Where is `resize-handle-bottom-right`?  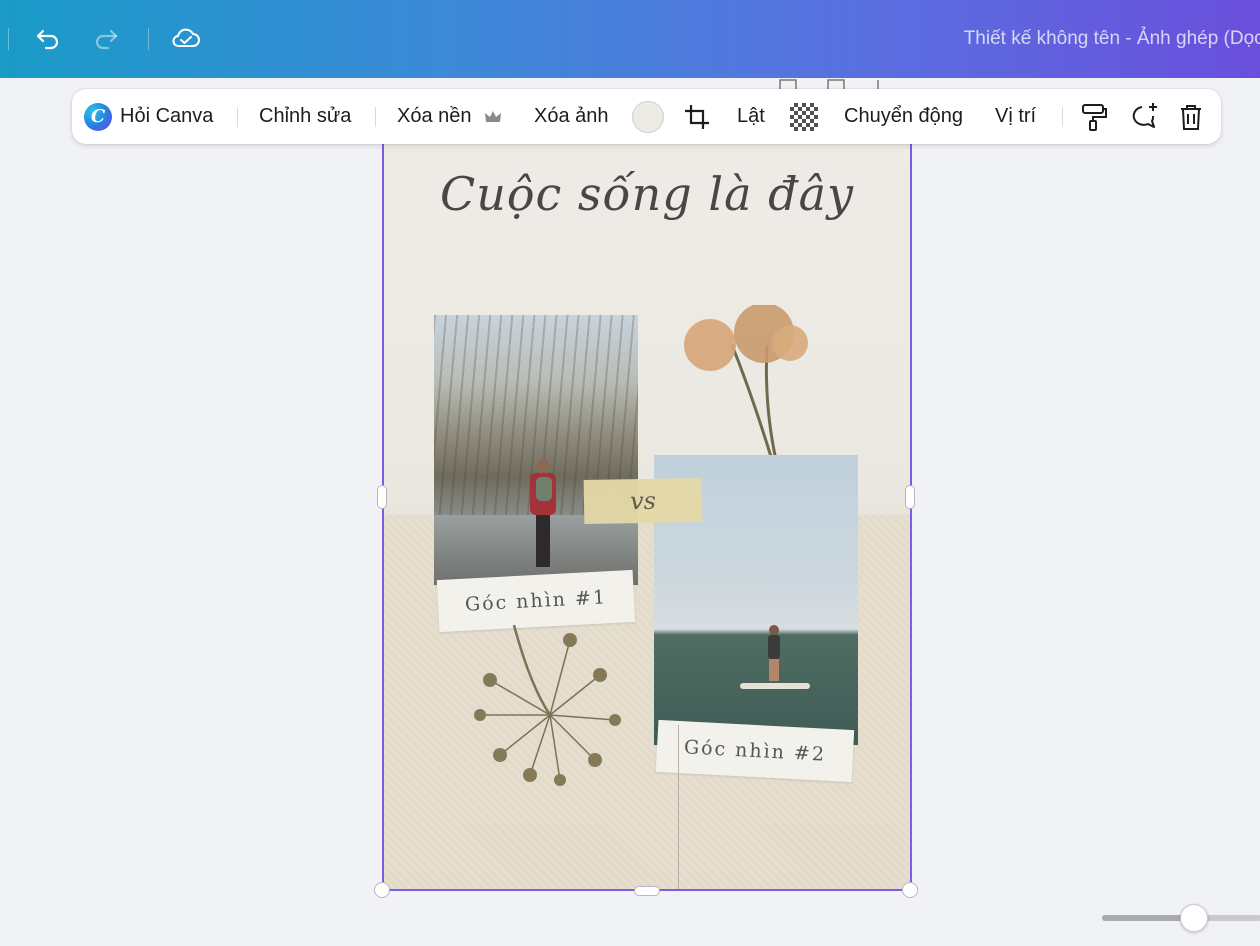 resize-handle-bottom-right is located at coordinates (910, 890).